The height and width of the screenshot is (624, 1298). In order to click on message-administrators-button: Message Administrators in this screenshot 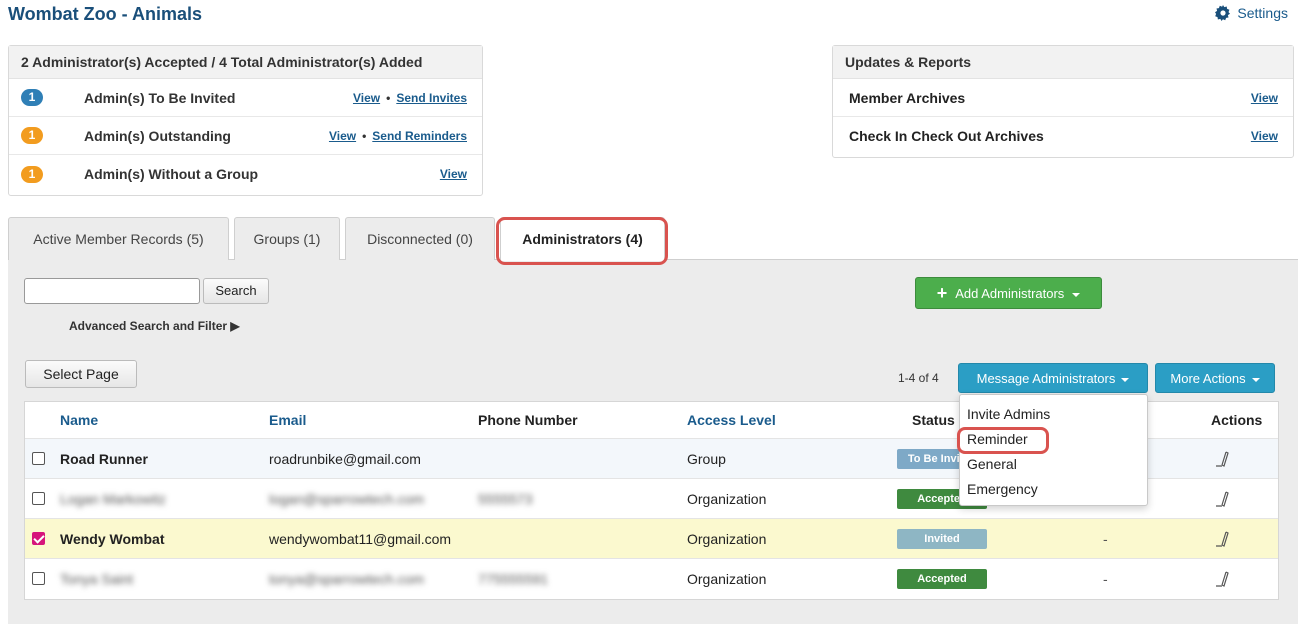, I will do `click(1053, 378)`.